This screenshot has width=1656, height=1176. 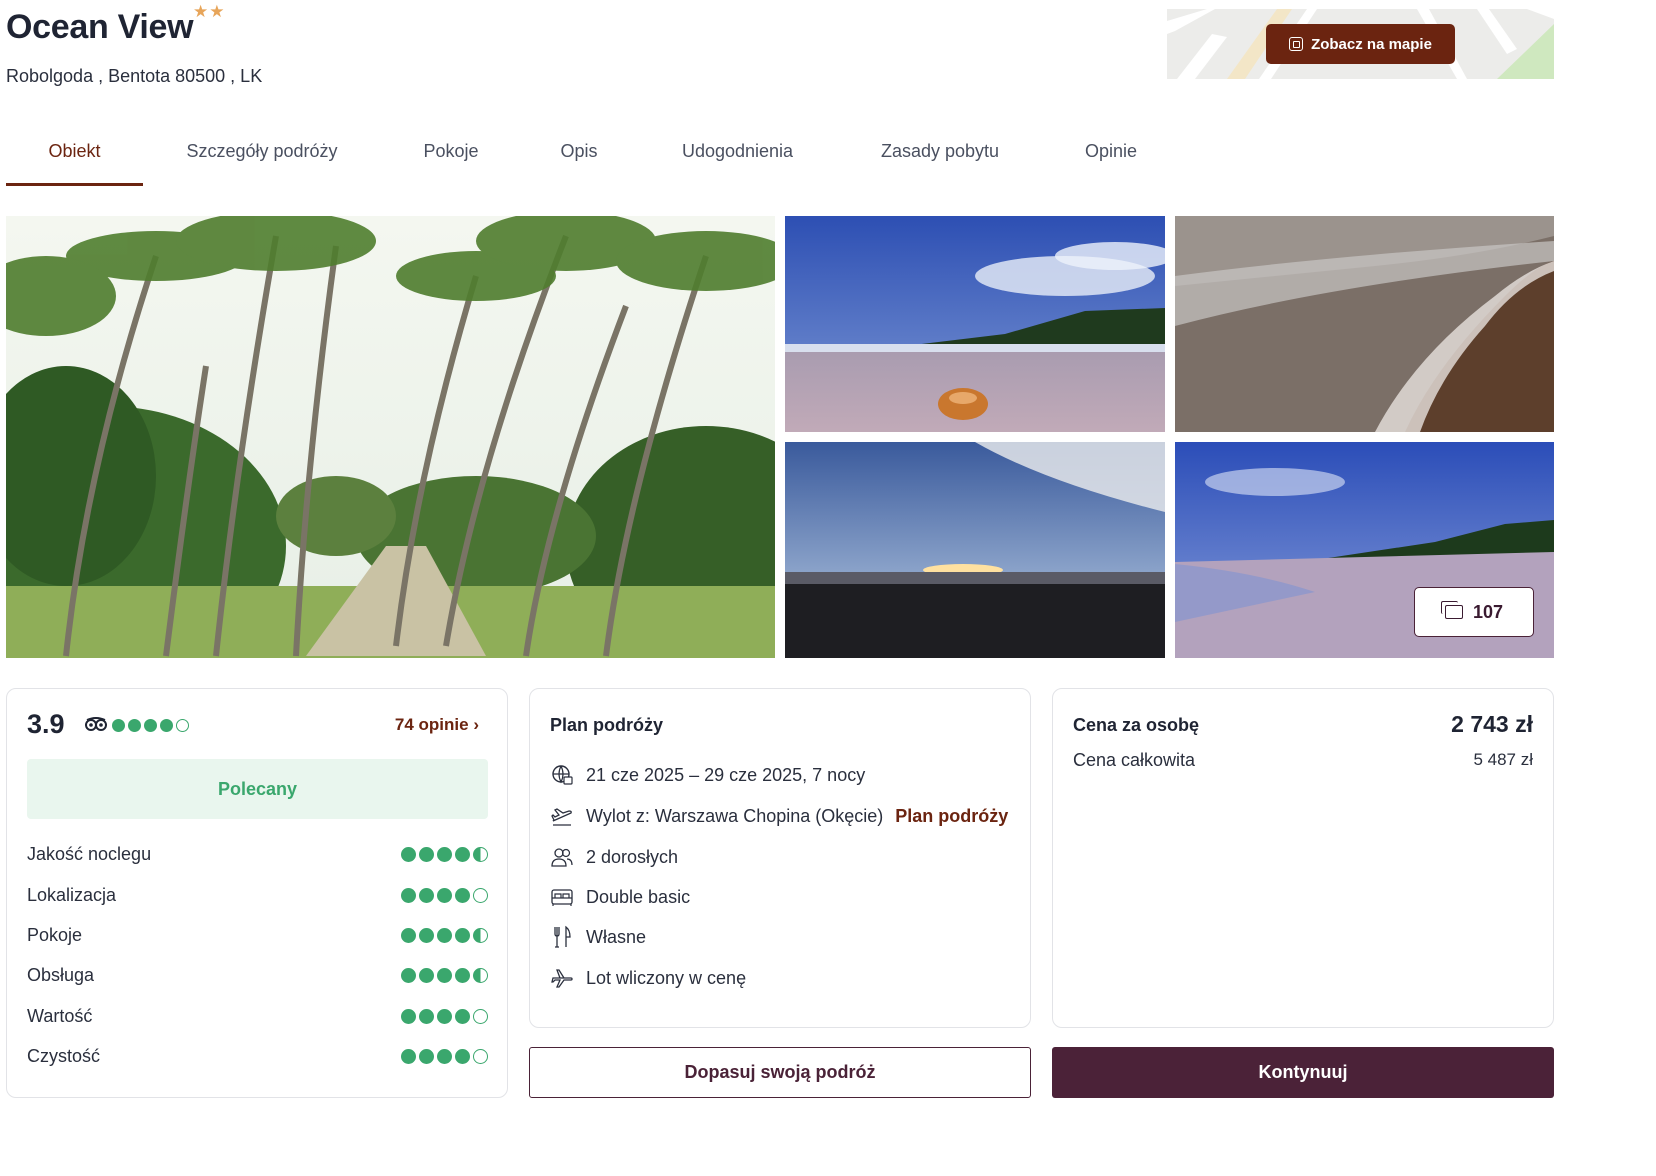 I want to click on photo-count: 107, so click(x=1488, y=611).